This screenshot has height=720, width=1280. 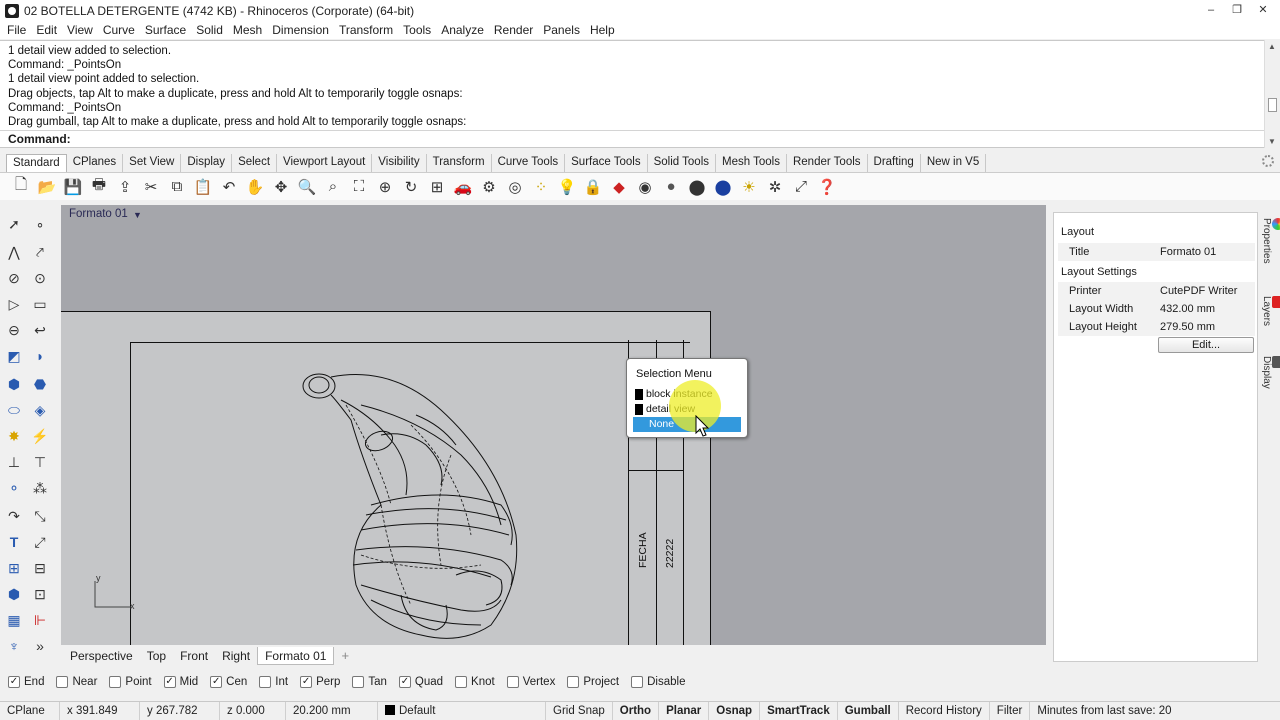 I want to click on osnap-quad: ✓ Quad, so click(x=420, y=682).